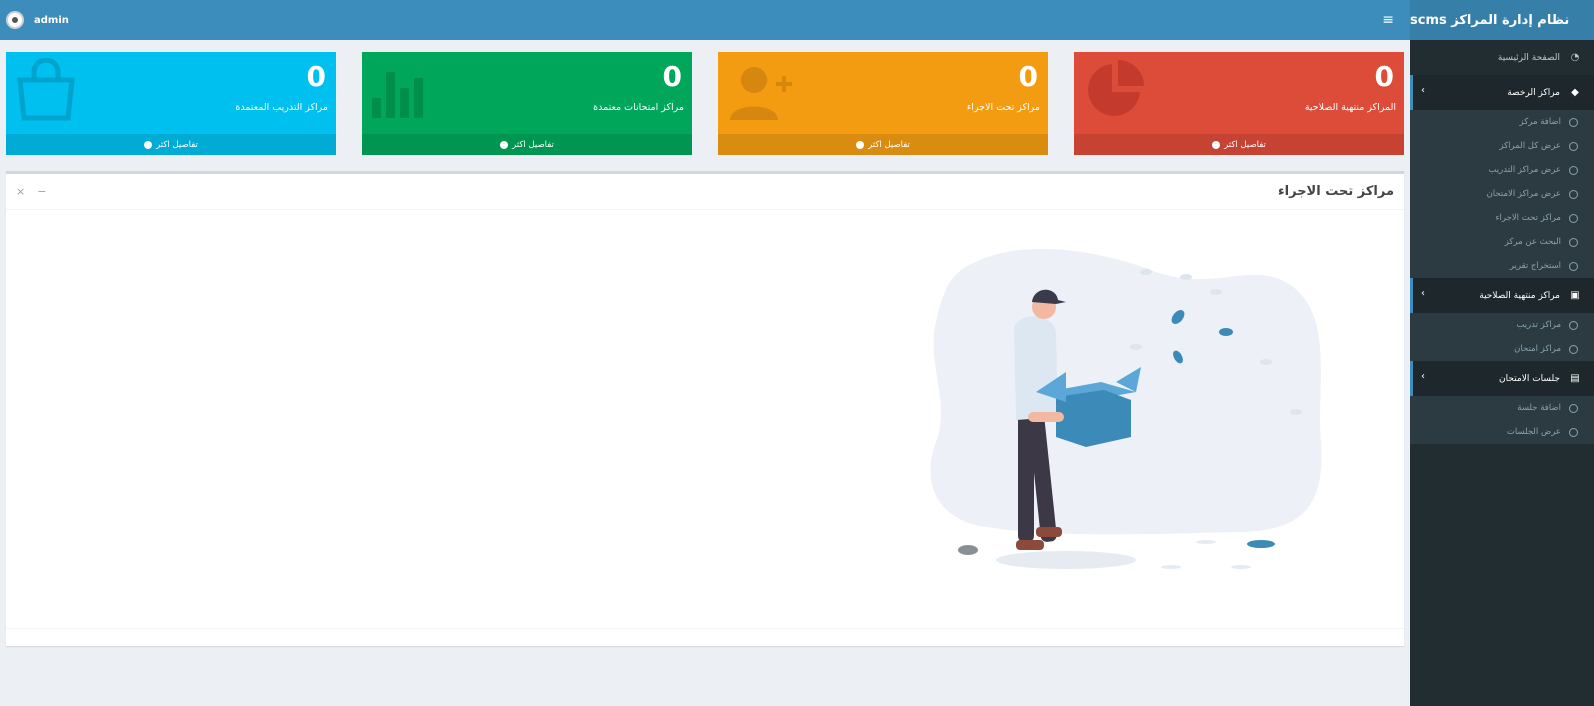  What do you see at coordinates (1502, 242) in the screenshot?
I see `sidebar-item-search-center: البحث عن مركز` at bounding box center [1502, 242].